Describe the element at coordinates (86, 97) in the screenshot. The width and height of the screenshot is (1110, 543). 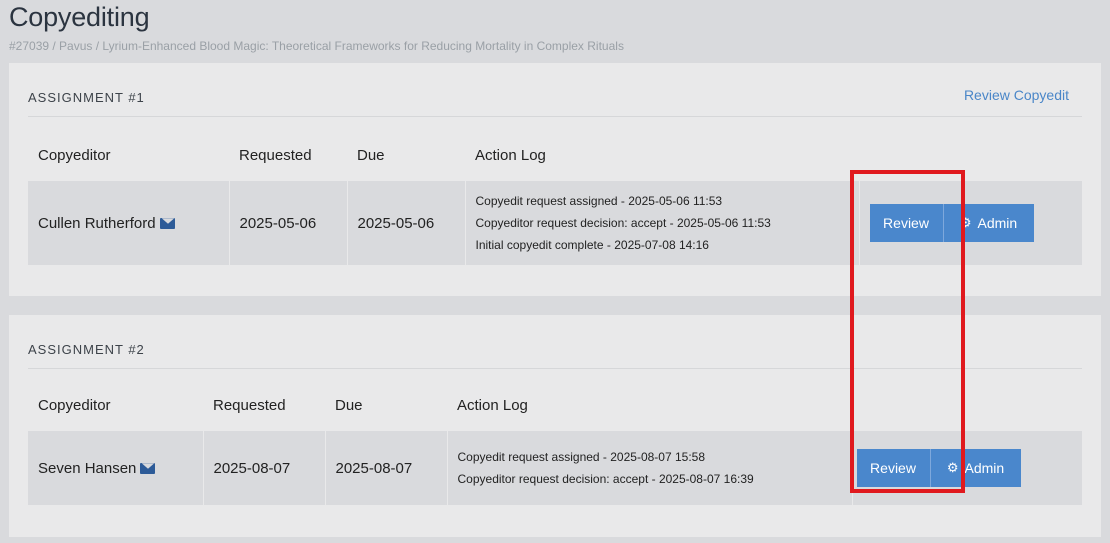
I see `assignment-heading: ASSIGNMENT #1` at that location.